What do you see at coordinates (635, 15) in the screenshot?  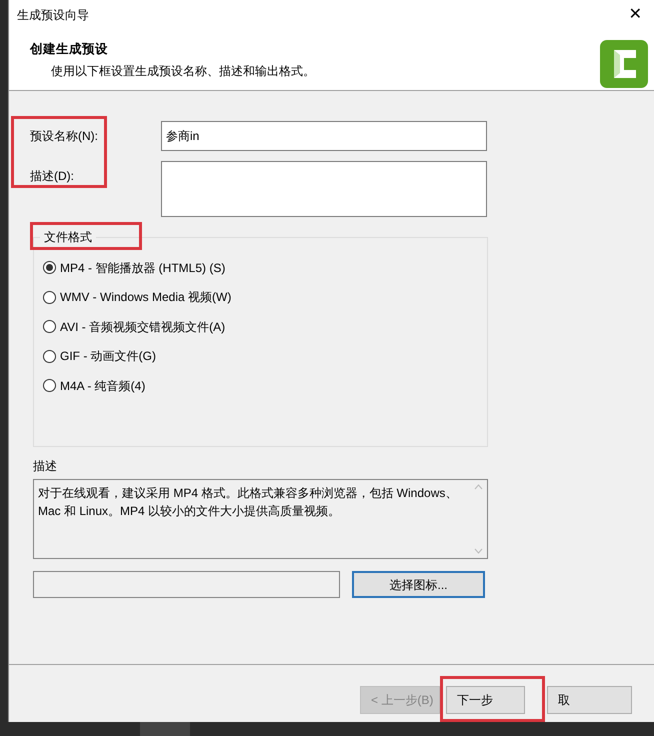 I see `close-button: ✕` at bounding box center [635, 15].